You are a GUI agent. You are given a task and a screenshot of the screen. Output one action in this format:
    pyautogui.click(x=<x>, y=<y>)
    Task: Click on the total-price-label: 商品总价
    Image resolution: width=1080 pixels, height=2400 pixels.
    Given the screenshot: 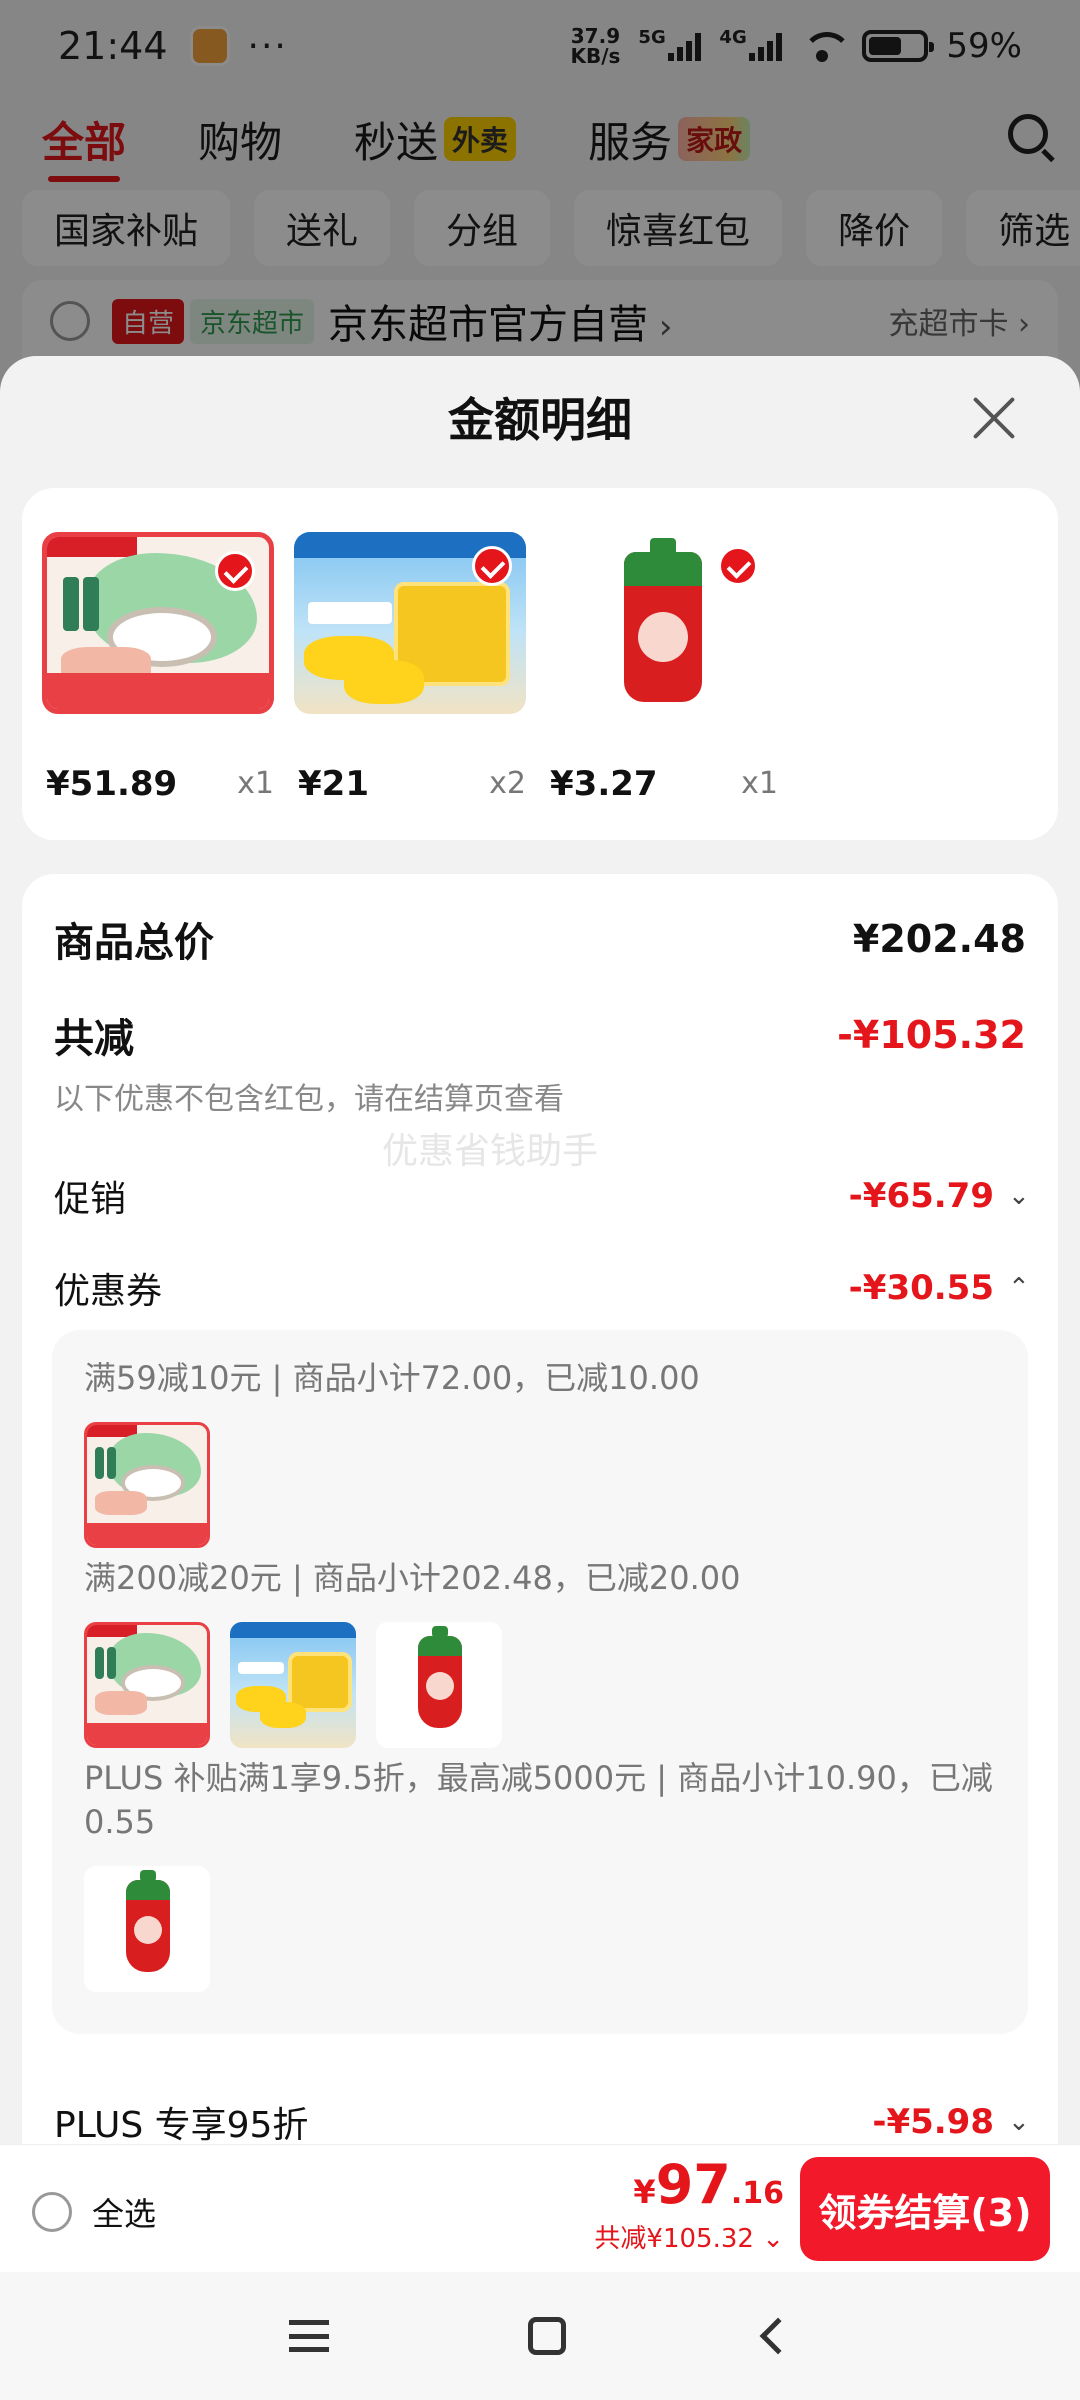 What is the action you would take?
    pyautogui.click(x=134, y=943)
    